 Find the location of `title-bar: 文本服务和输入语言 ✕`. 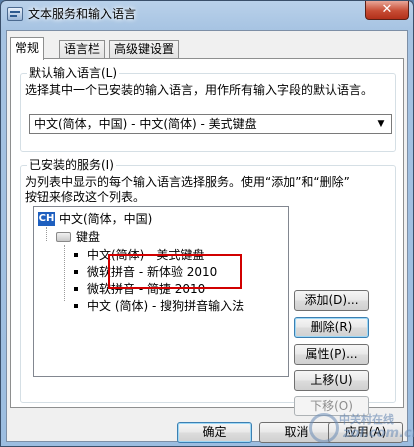

title-bar: 文本服务和输入语言 ✕ is located at coordinates (207, 15).